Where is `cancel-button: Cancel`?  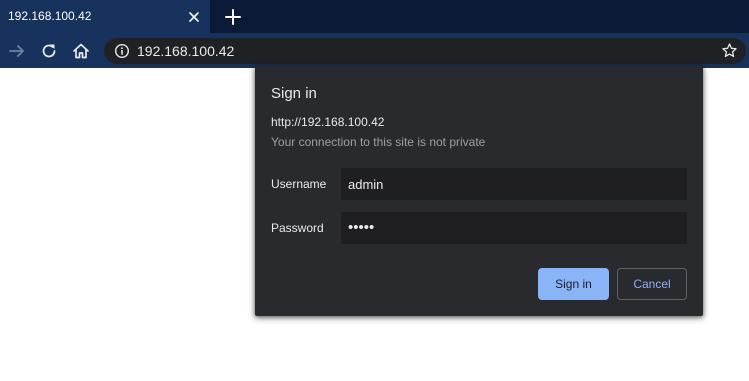
cancel-button: Cancel is located at coordinates (652, 284).